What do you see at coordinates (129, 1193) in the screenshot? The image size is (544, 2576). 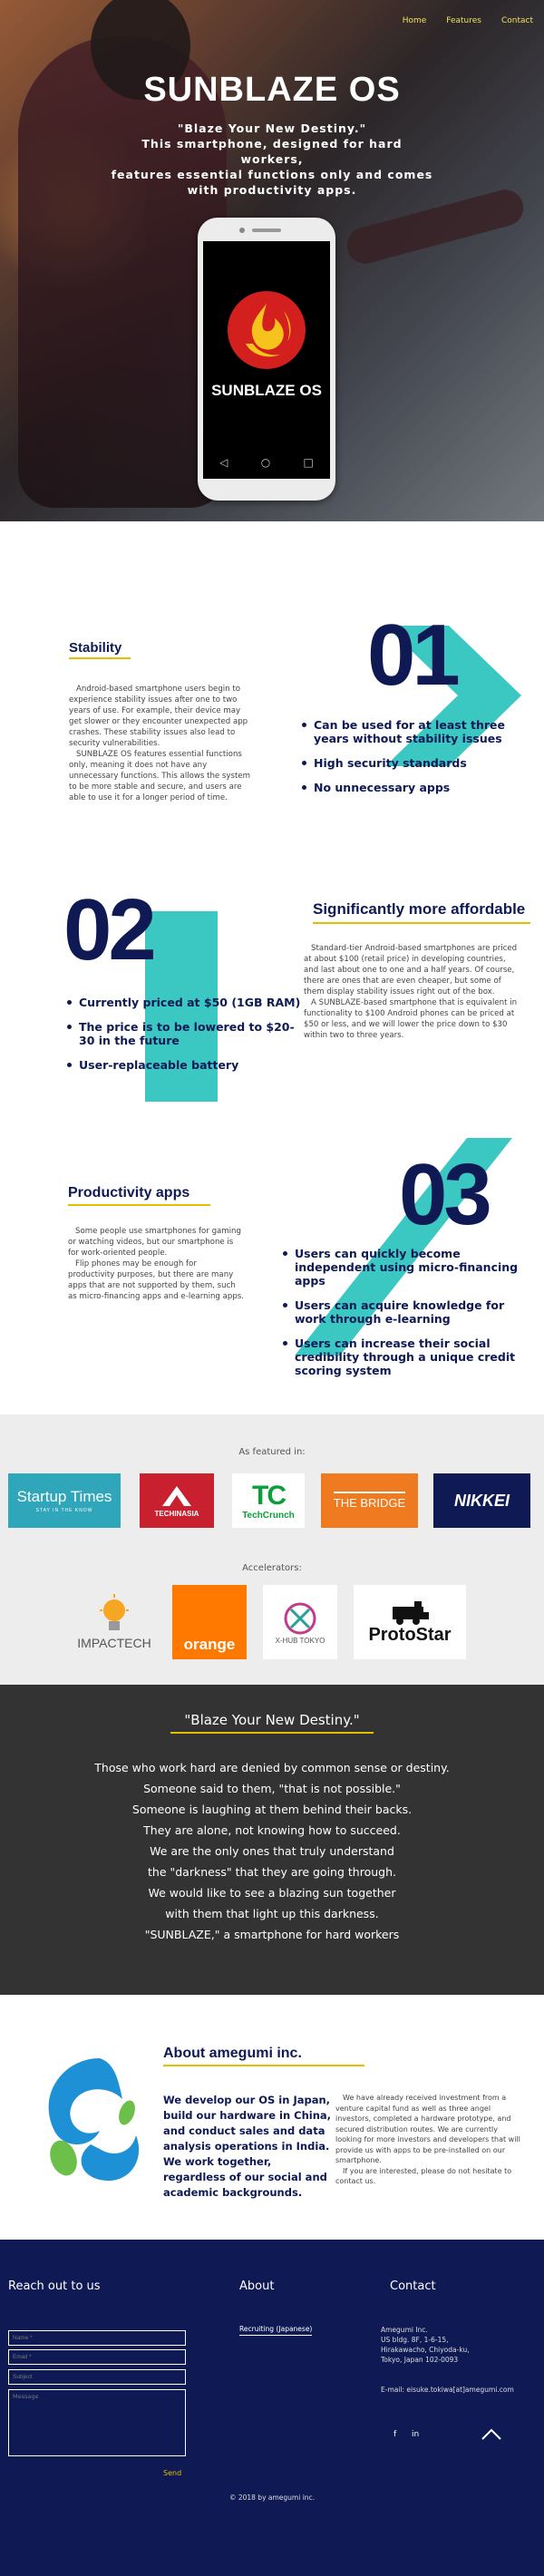 I see `section-title: Productivity apps` at bounding box center [129, 1193].